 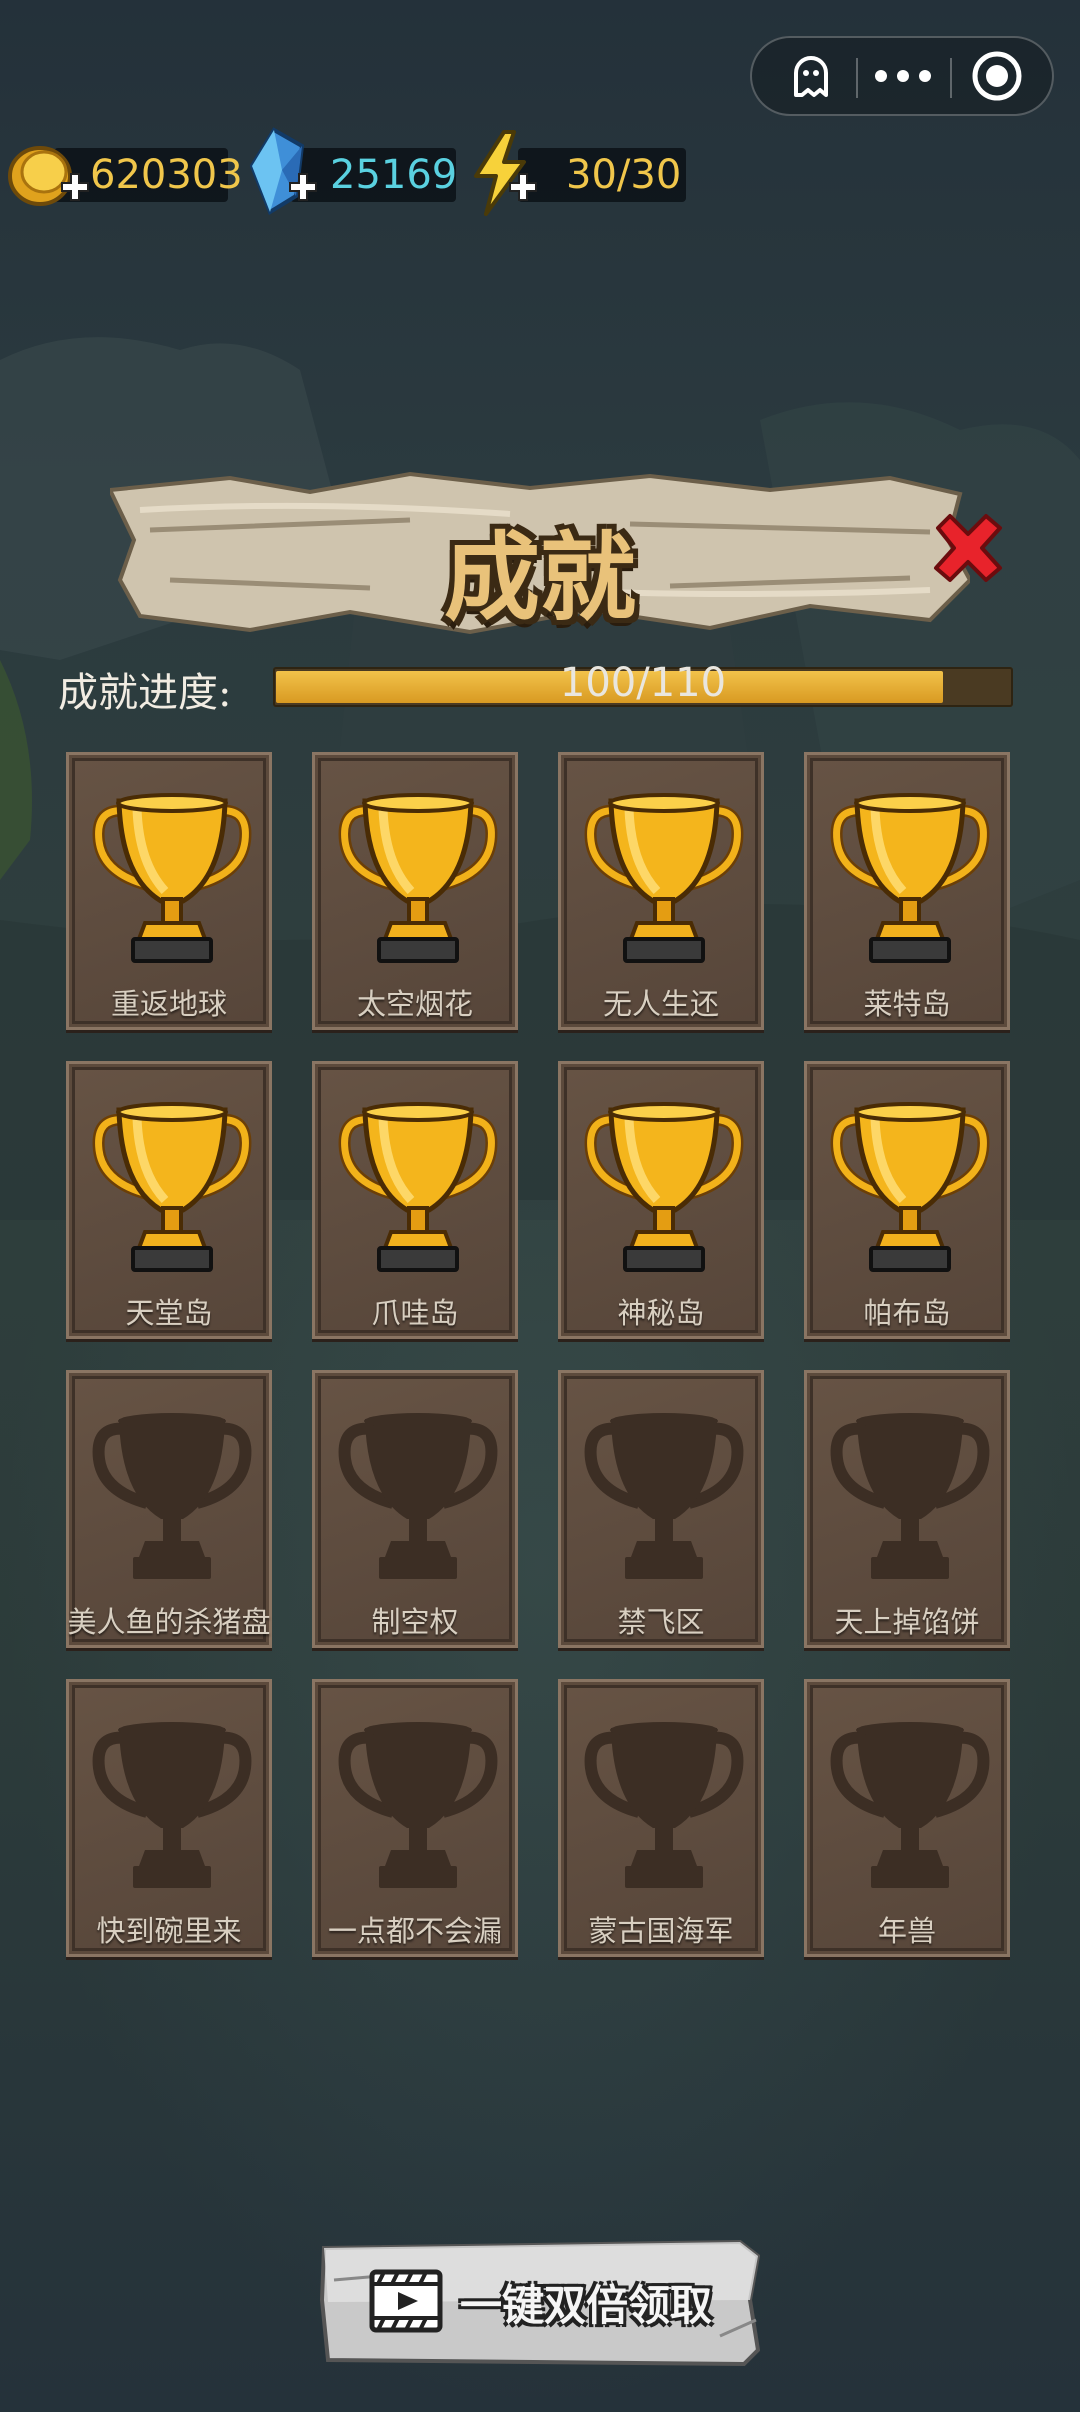 I want to click on gold-resource: 620303, so click(x=123, y=174).